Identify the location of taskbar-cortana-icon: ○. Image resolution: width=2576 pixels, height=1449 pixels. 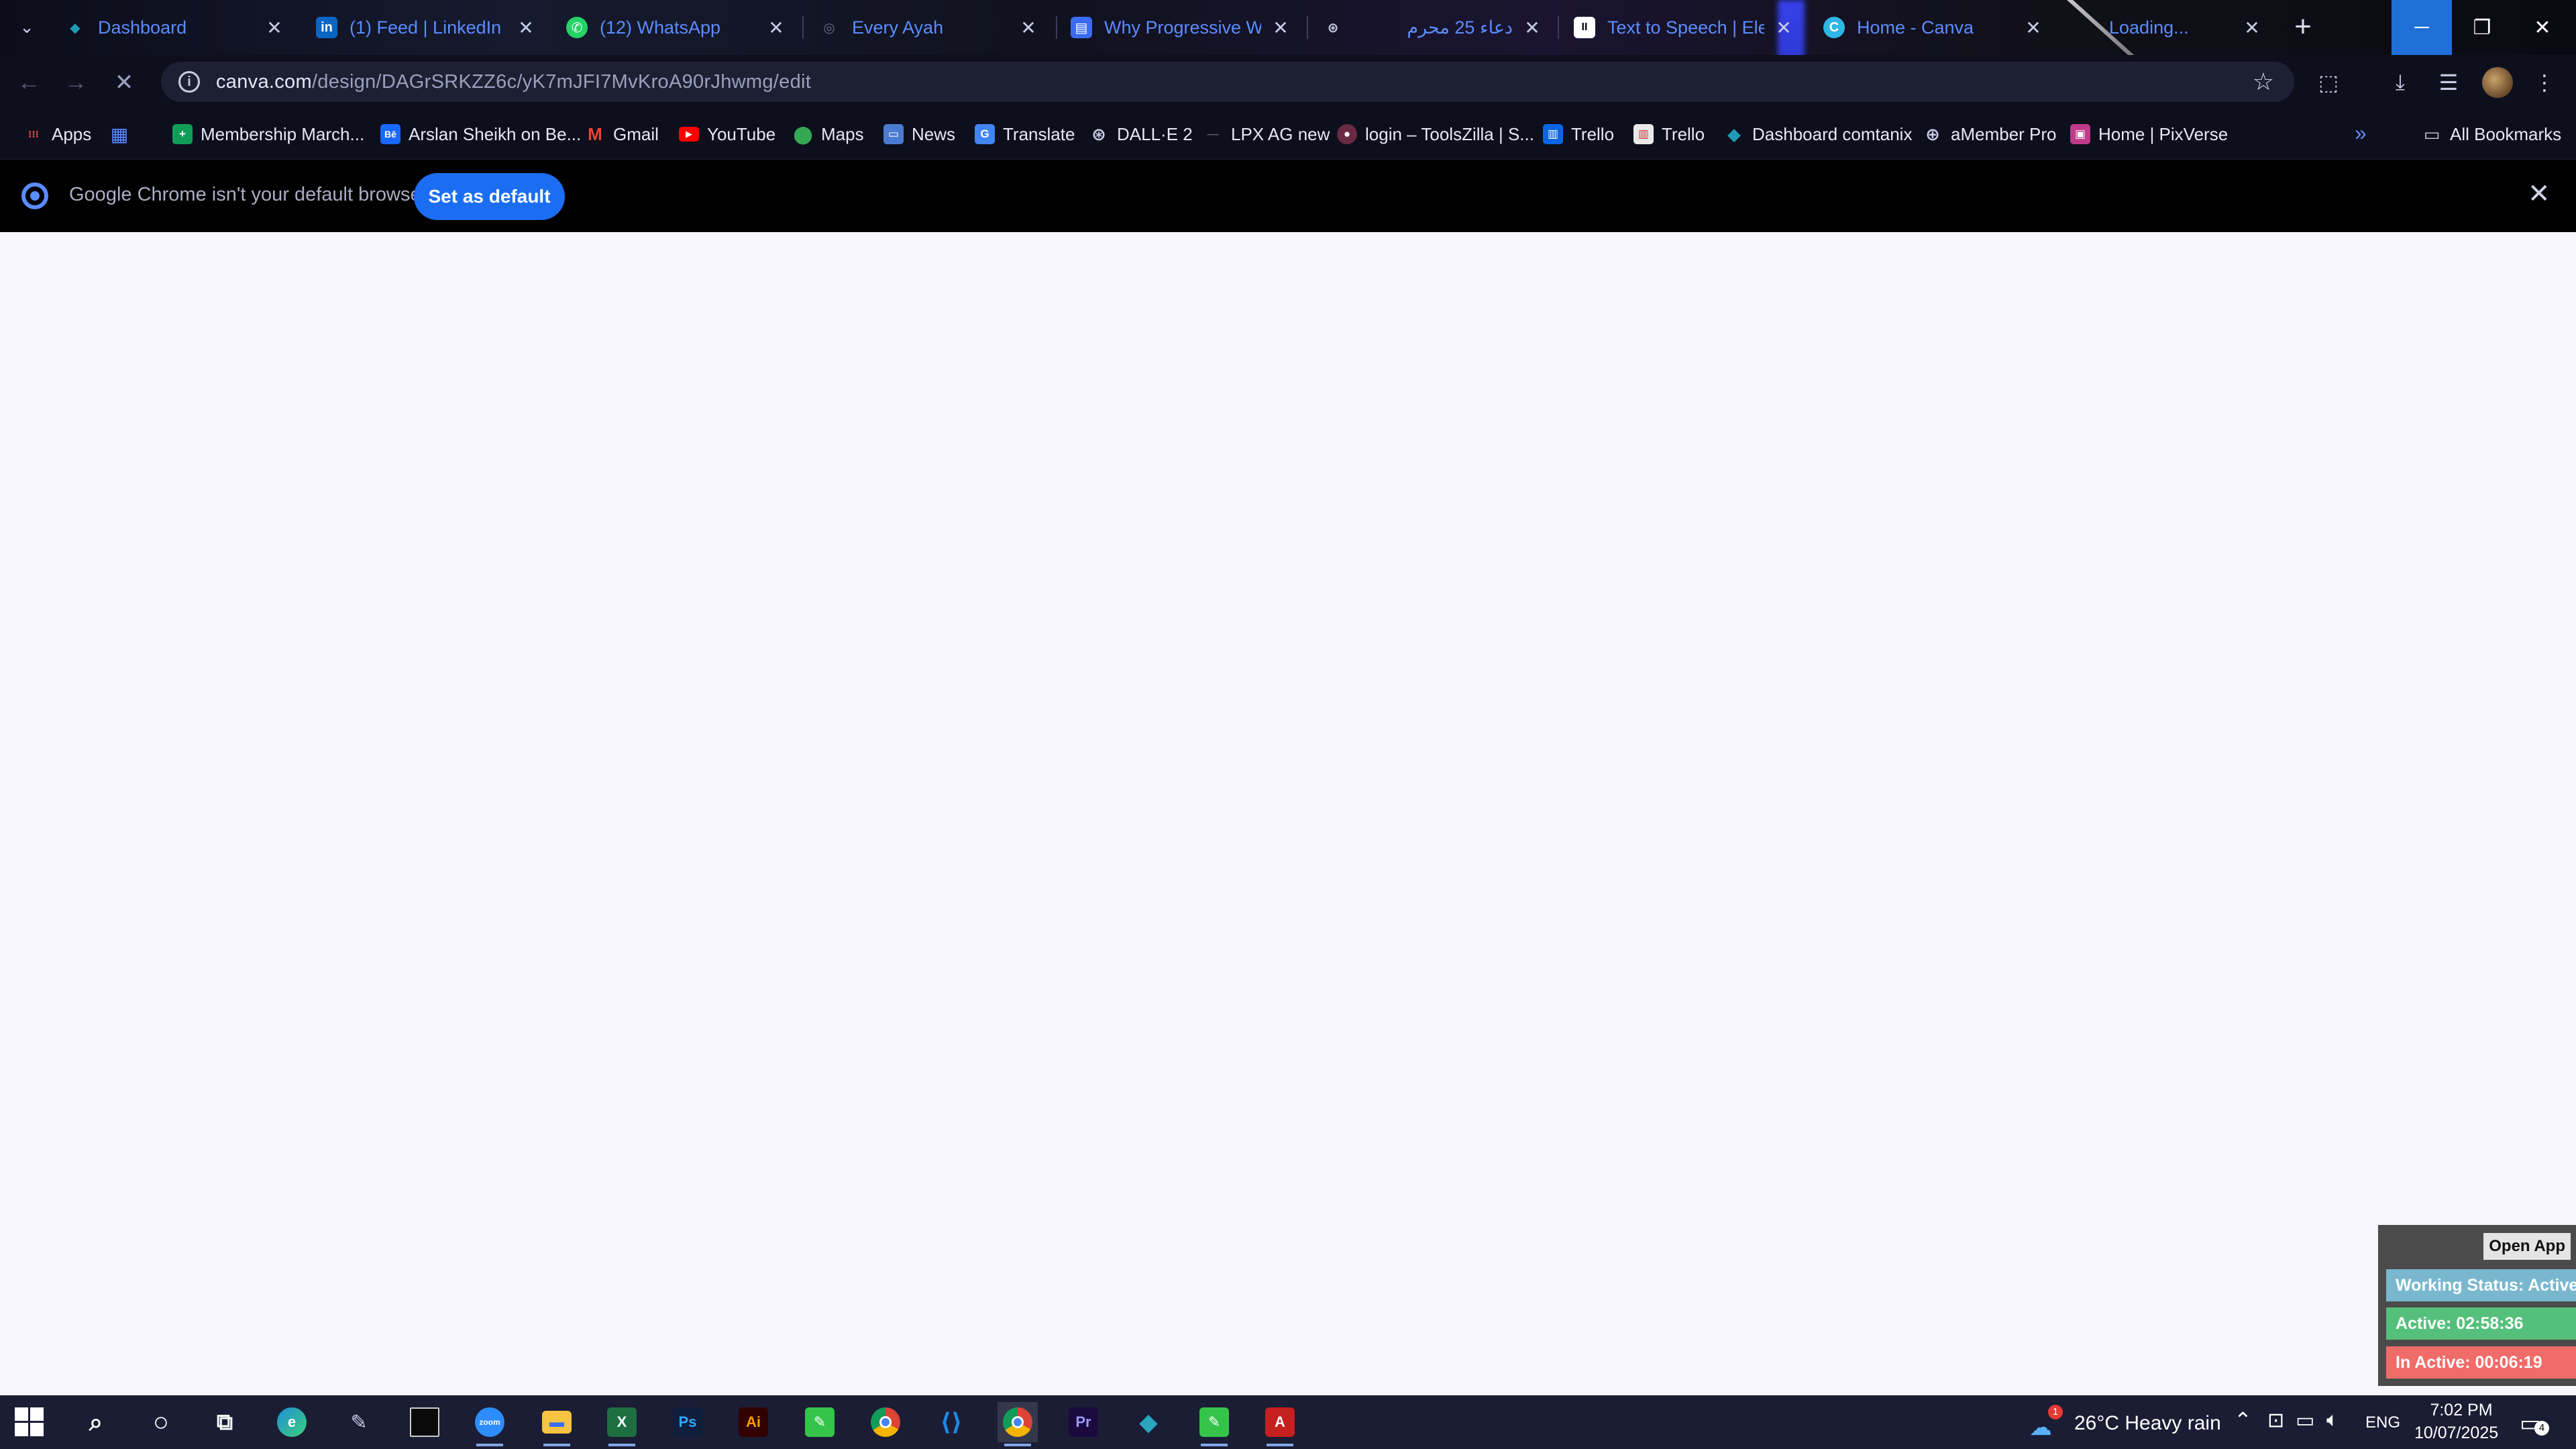
(161, 1422).